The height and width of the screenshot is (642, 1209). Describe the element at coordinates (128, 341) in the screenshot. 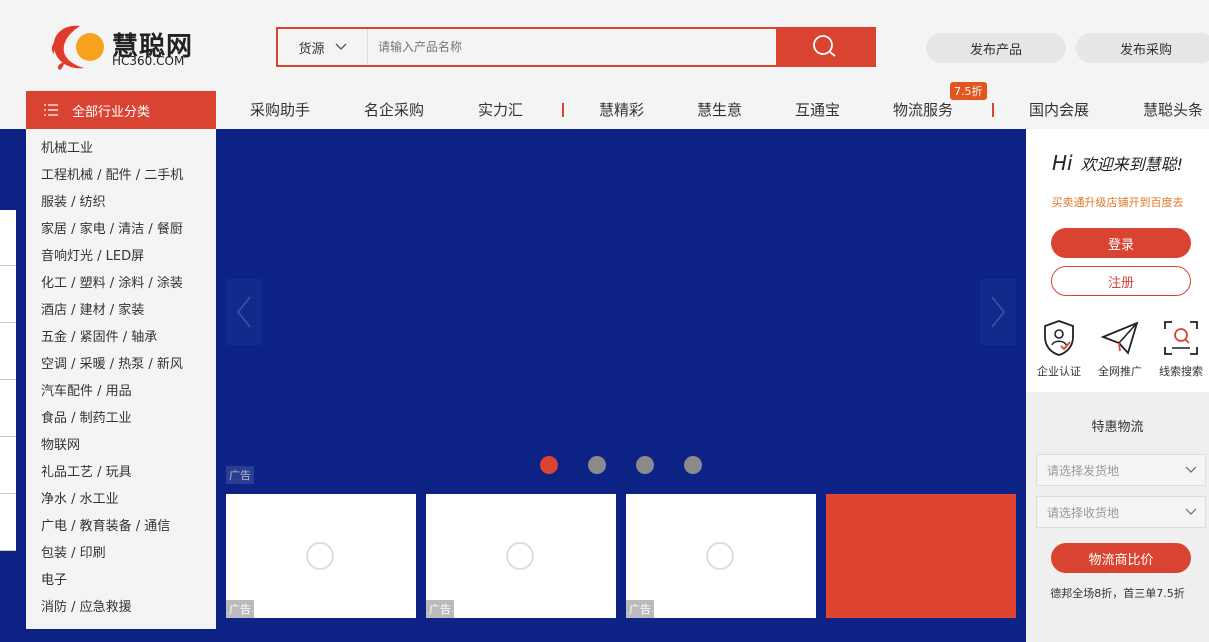

I see `category-item: 五金 / 紧固件 / 轴承` at that location.